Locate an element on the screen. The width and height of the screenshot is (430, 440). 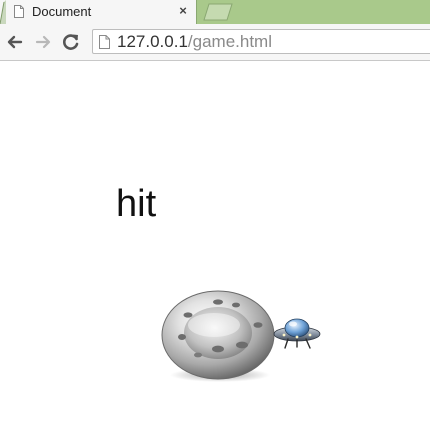
tab-strip: Document × is located at coordinates (215, 12).